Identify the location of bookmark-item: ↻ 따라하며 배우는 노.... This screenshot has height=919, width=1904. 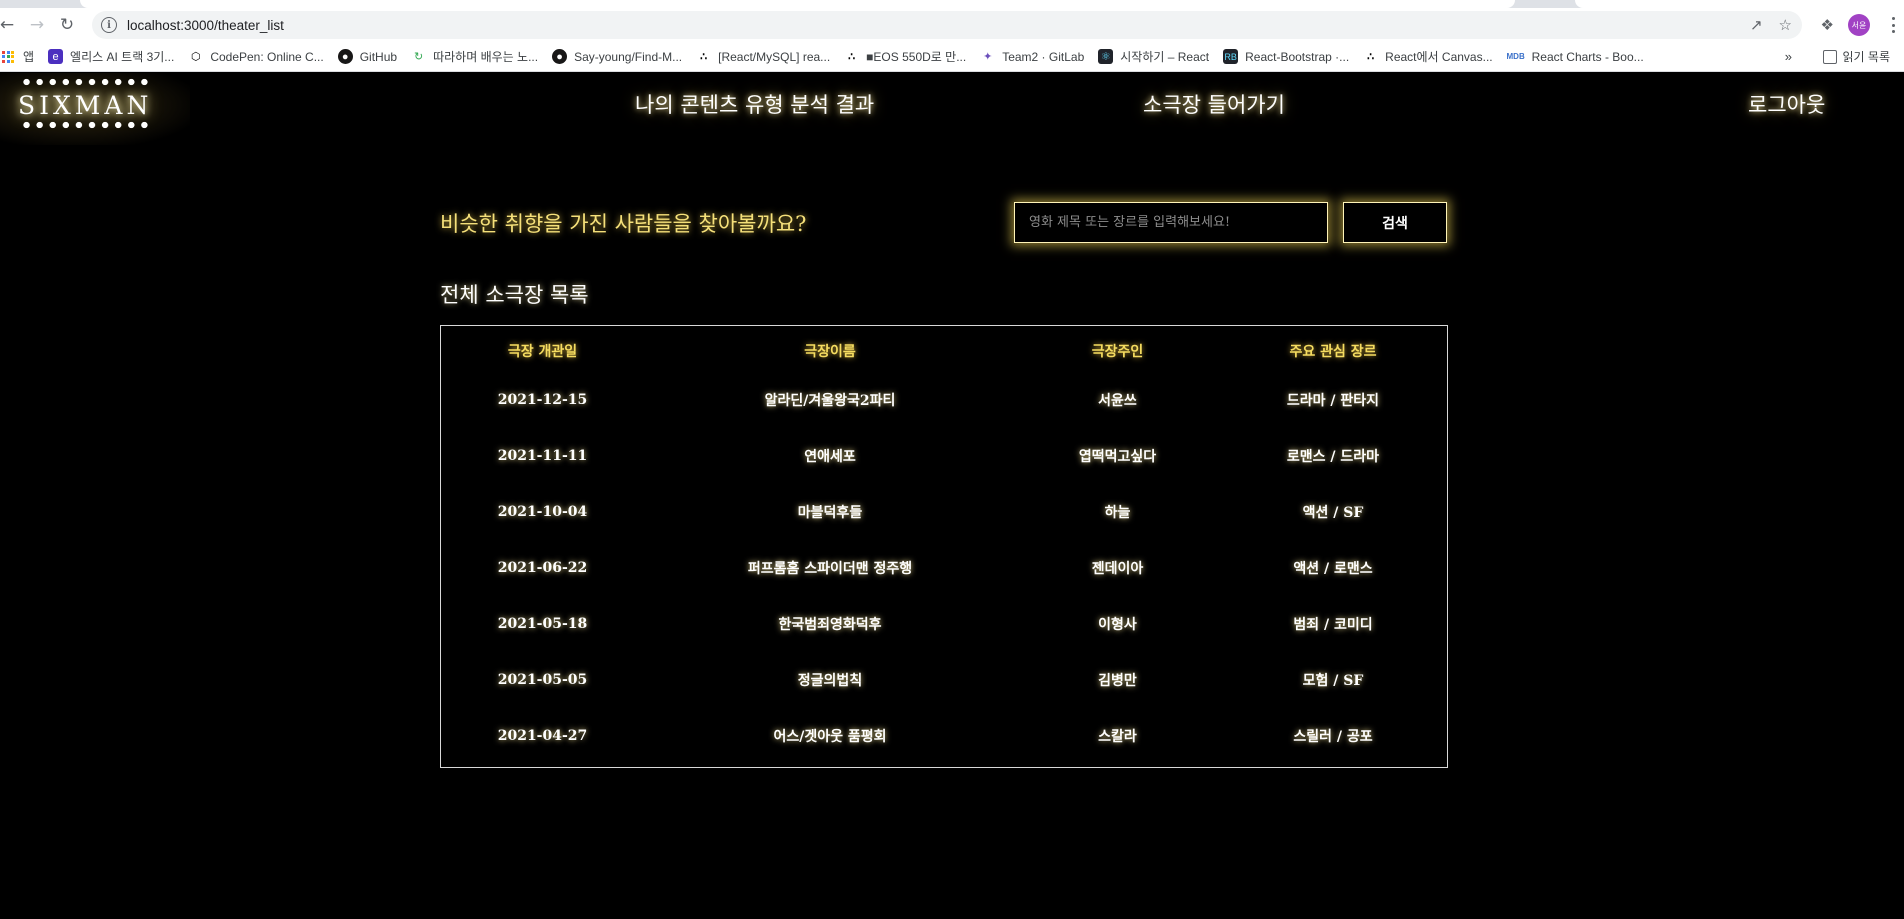
(474, 56).